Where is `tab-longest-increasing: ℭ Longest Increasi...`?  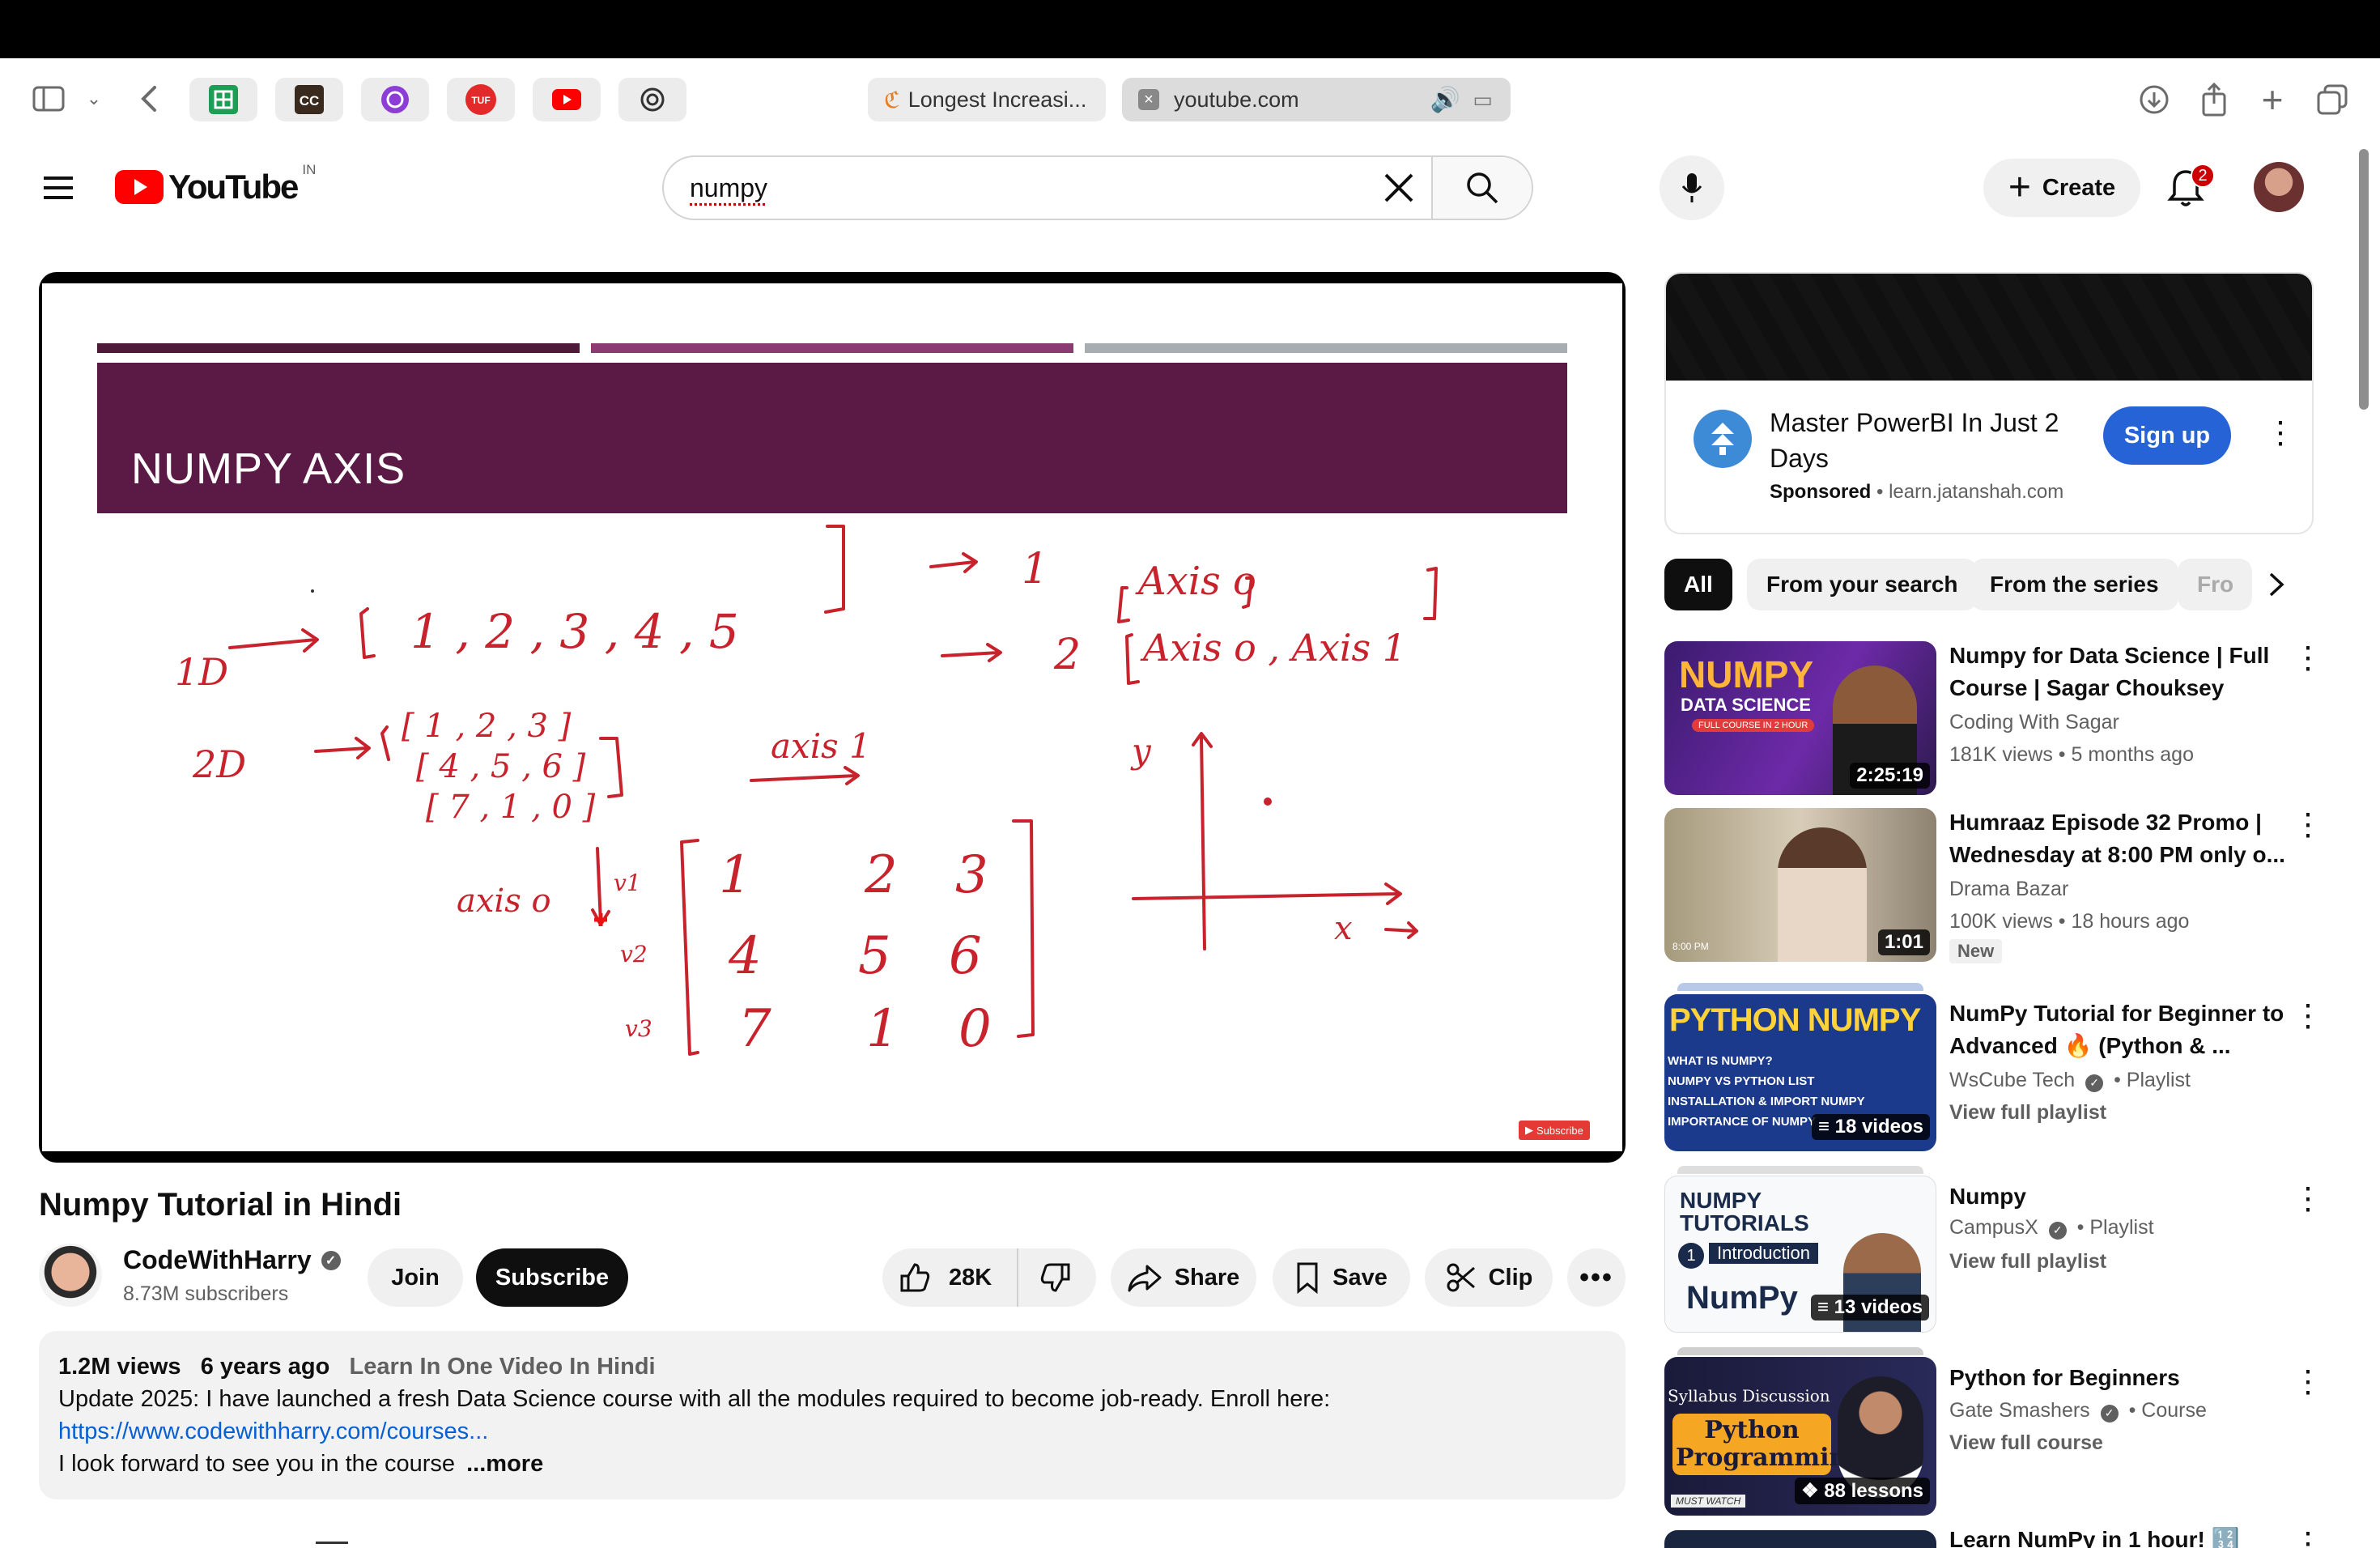 tab-longest-increasing: ℭ Longest Increasi... is located at coordinates (987, 100).